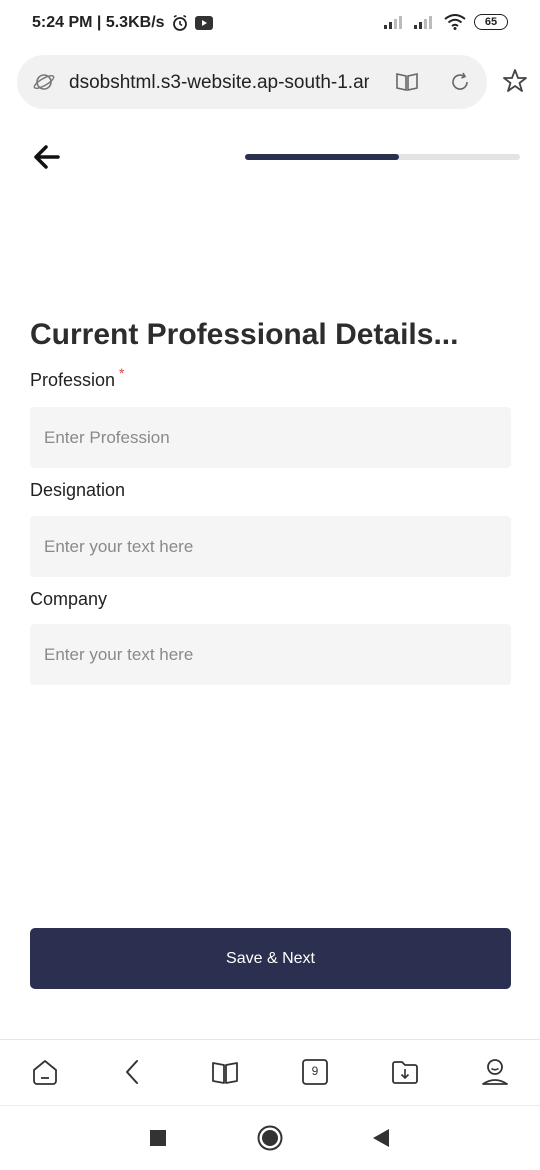 This screenshot has width=540, height=1170. What do you see at coordinates (133, 1072) in the screenshot?
I see `browser-back-icon` at bounding box center [133, 1072].